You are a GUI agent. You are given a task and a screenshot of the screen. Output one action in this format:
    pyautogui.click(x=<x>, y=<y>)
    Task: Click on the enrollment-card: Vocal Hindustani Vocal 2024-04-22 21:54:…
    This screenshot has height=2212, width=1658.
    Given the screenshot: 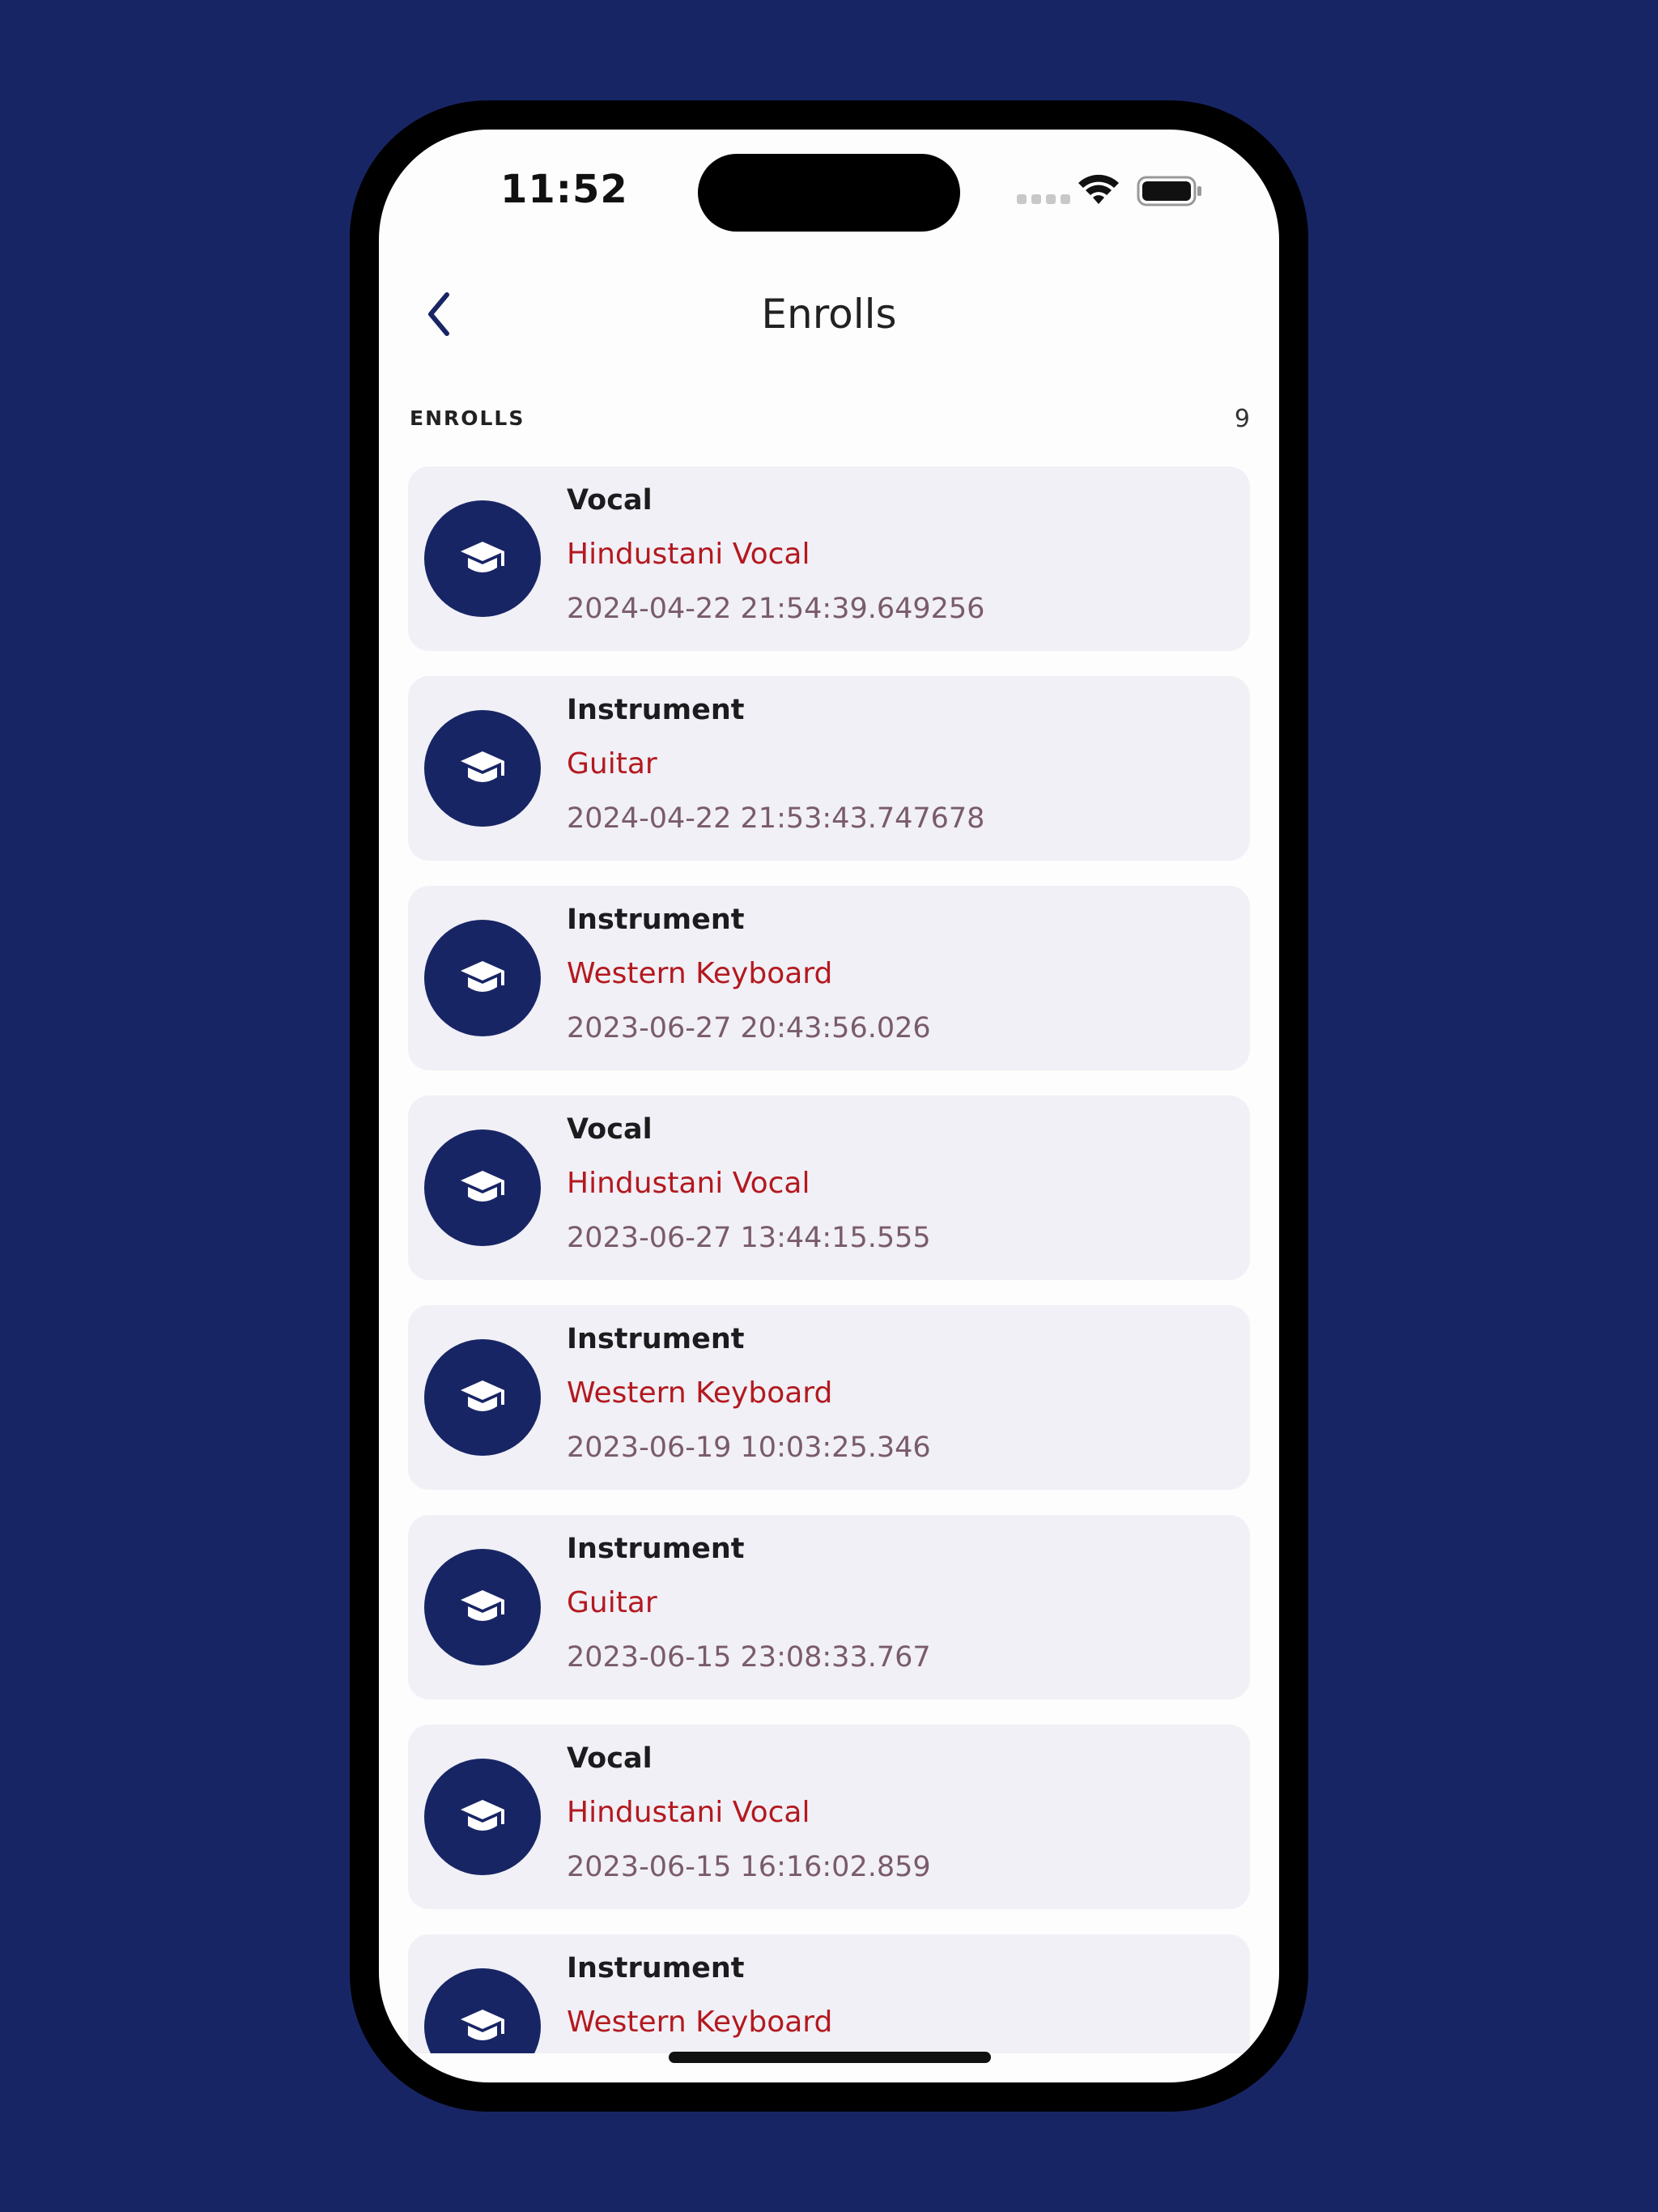 What is the action you would take?
    pyautogui.click(x=829, y=559)
    